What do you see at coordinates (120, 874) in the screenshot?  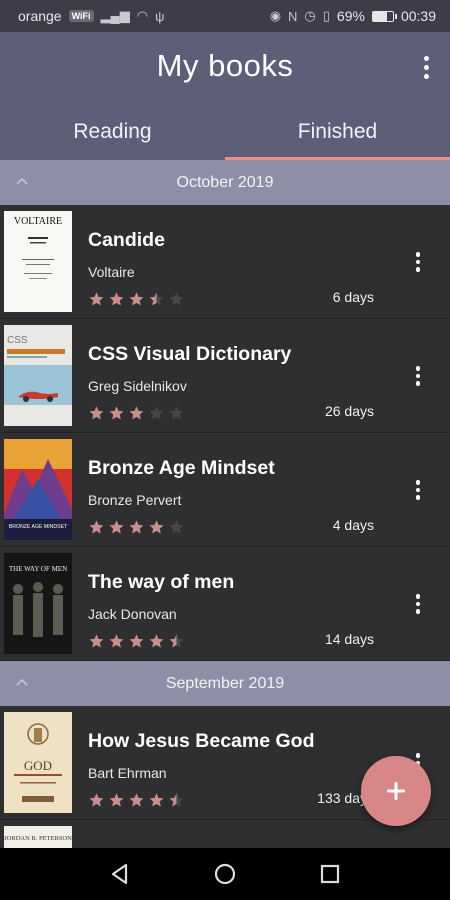 I see `back-triangle-icon` at bounding box center [120, 874].